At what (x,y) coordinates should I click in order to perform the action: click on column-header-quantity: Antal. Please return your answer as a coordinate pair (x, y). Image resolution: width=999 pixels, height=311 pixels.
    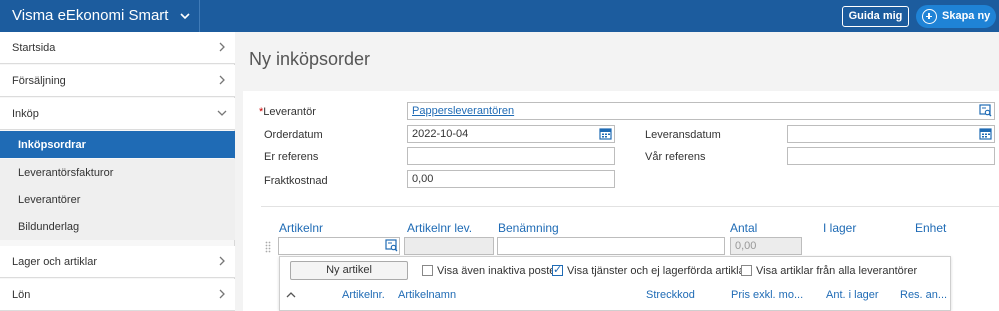
    Looking at the image, I should click on (743, 228).